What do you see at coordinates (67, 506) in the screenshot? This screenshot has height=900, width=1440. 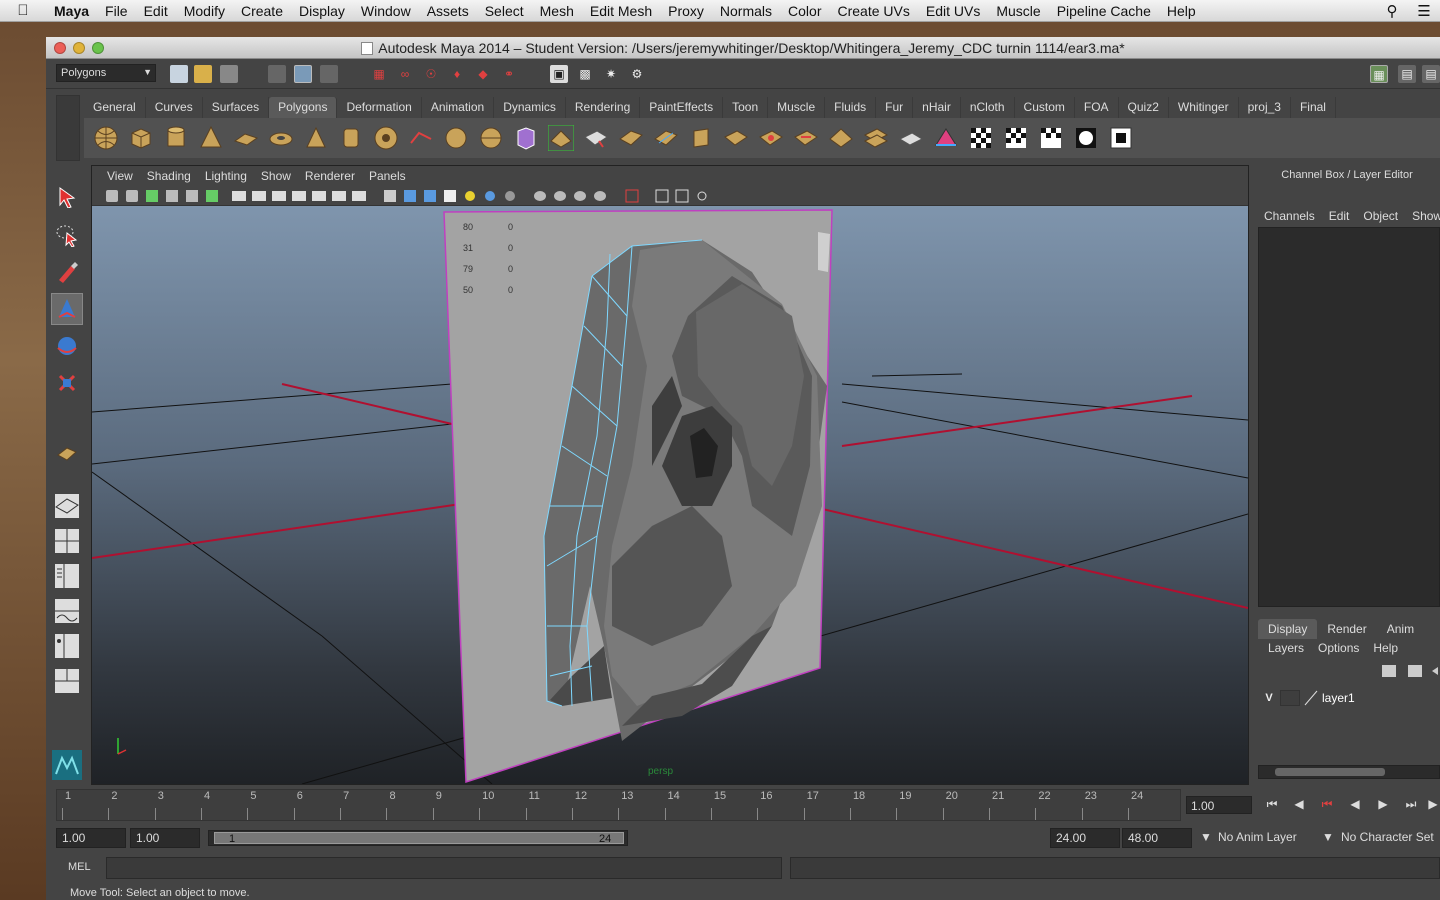 I see `layout-single-icon` at bounding box center [67, 506].